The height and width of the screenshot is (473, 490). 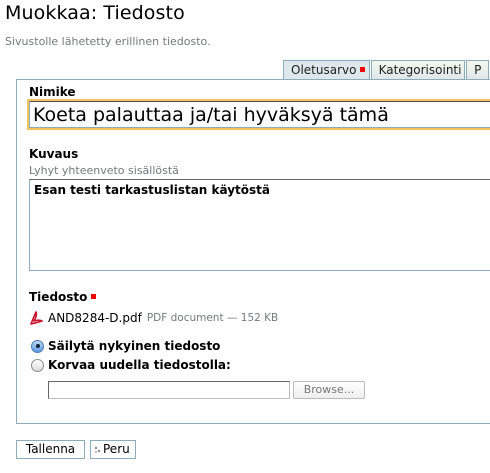 What do you see at coordinates (95, 13) in the screenshot?
I see `page-title: Muokkaa: Tiedosto` at bounding box center [95, 13].